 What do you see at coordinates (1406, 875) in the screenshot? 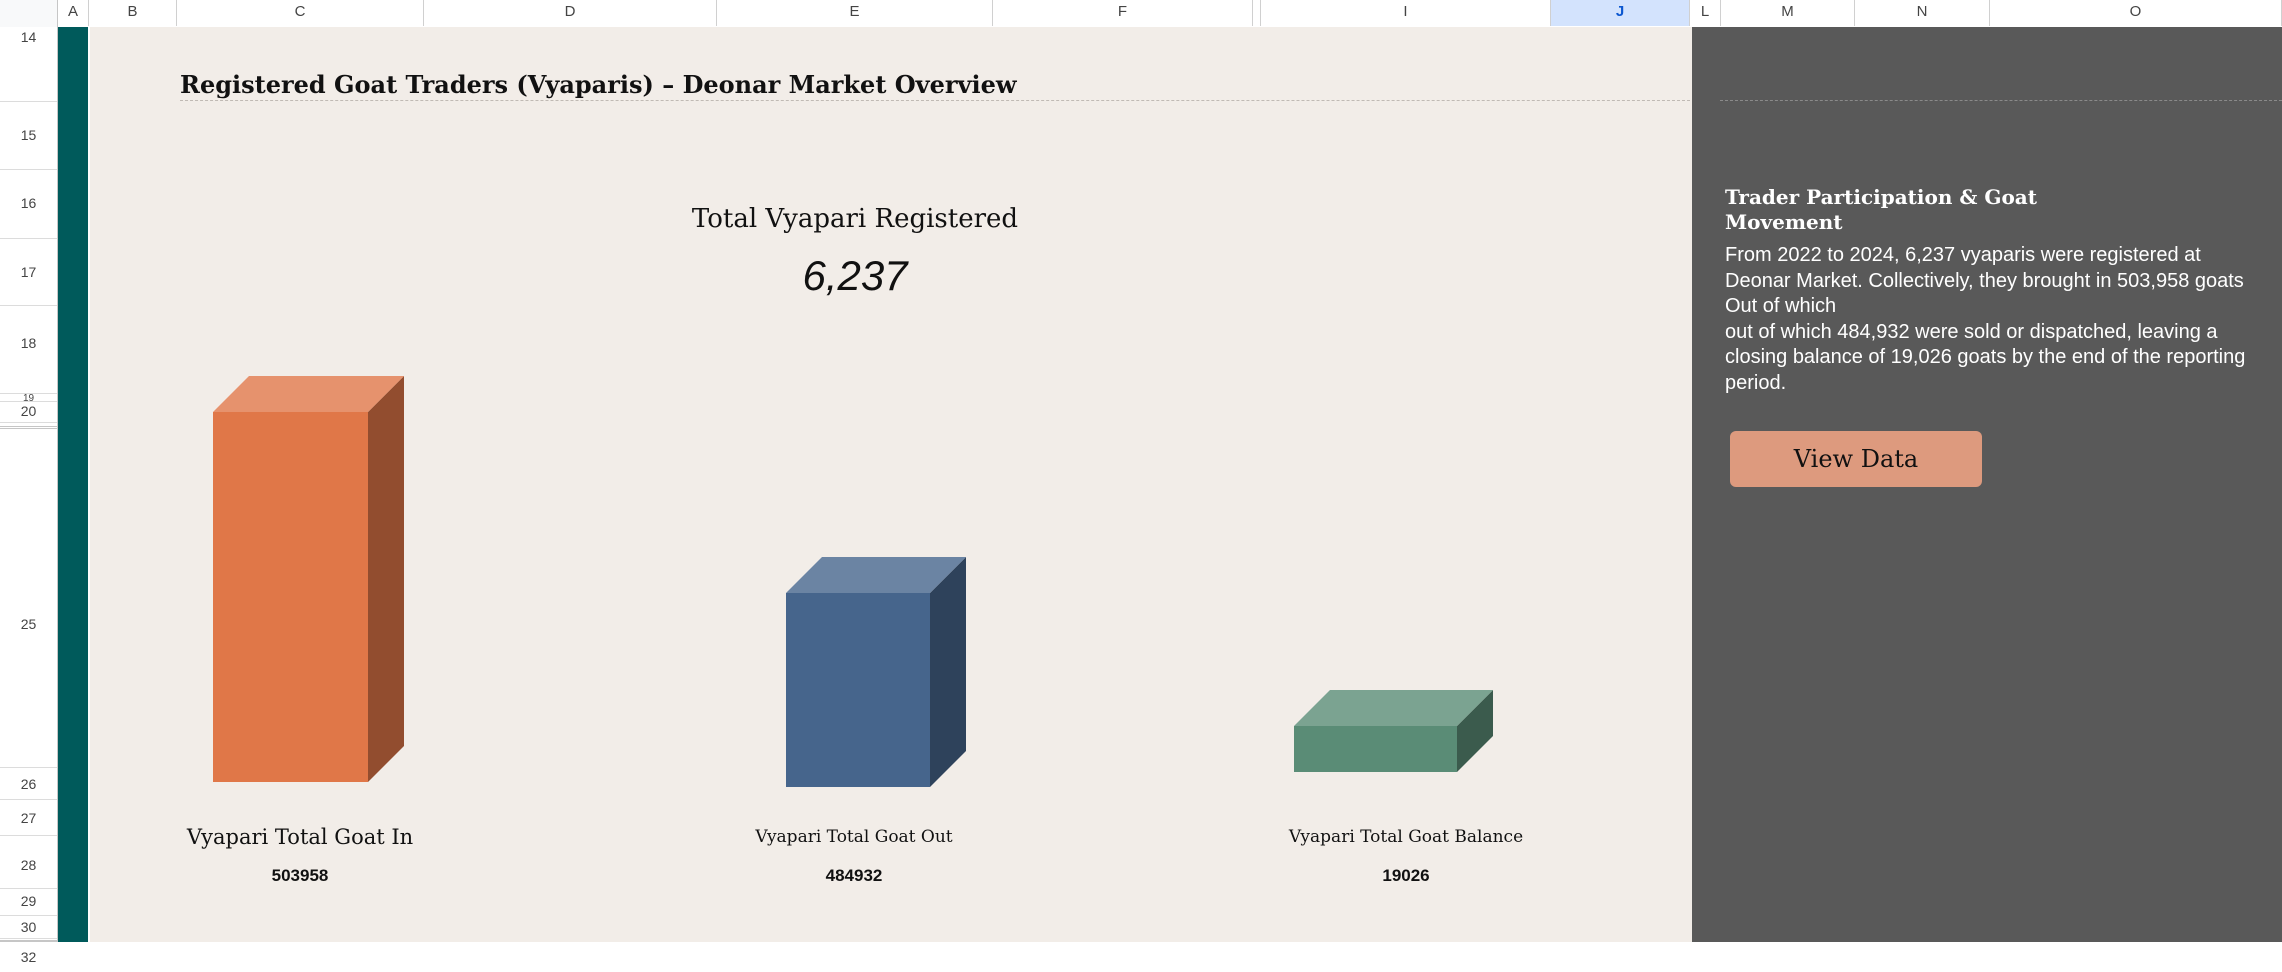
I see `bar-value-goat-balance: 19026` at bounding box center [1406, 875].